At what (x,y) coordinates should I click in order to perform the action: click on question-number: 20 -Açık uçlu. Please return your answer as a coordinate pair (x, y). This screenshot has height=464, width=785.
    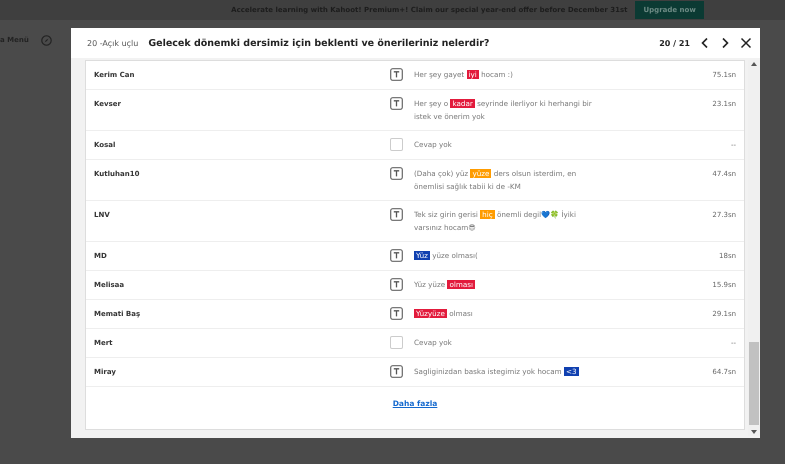
    Looking at the image, I should click on (112, 43).